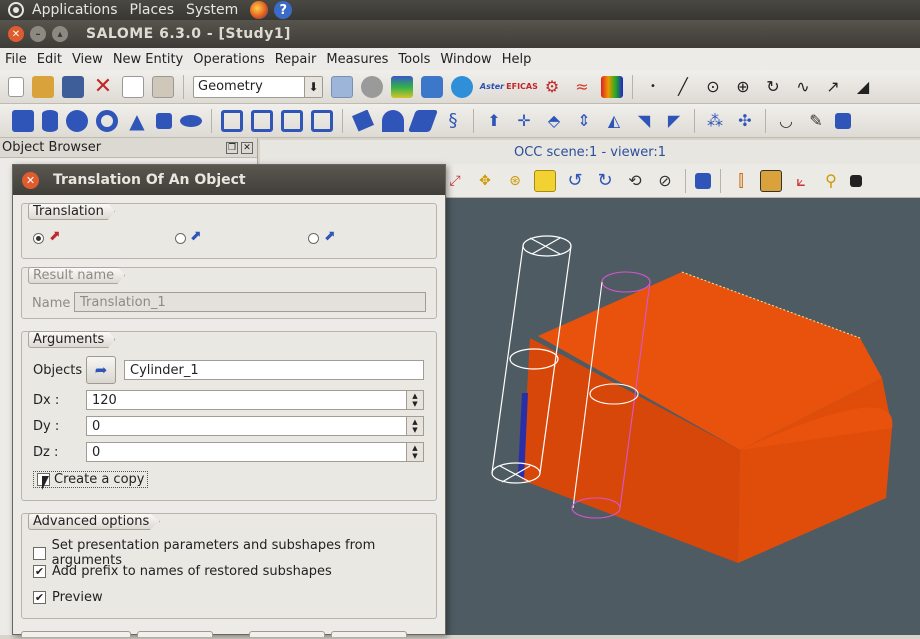 The height and width of the screenshot is (639, 920). Describe the element at coordinates (292, 120) in the screenshot. I see `cut-icon` at that location.